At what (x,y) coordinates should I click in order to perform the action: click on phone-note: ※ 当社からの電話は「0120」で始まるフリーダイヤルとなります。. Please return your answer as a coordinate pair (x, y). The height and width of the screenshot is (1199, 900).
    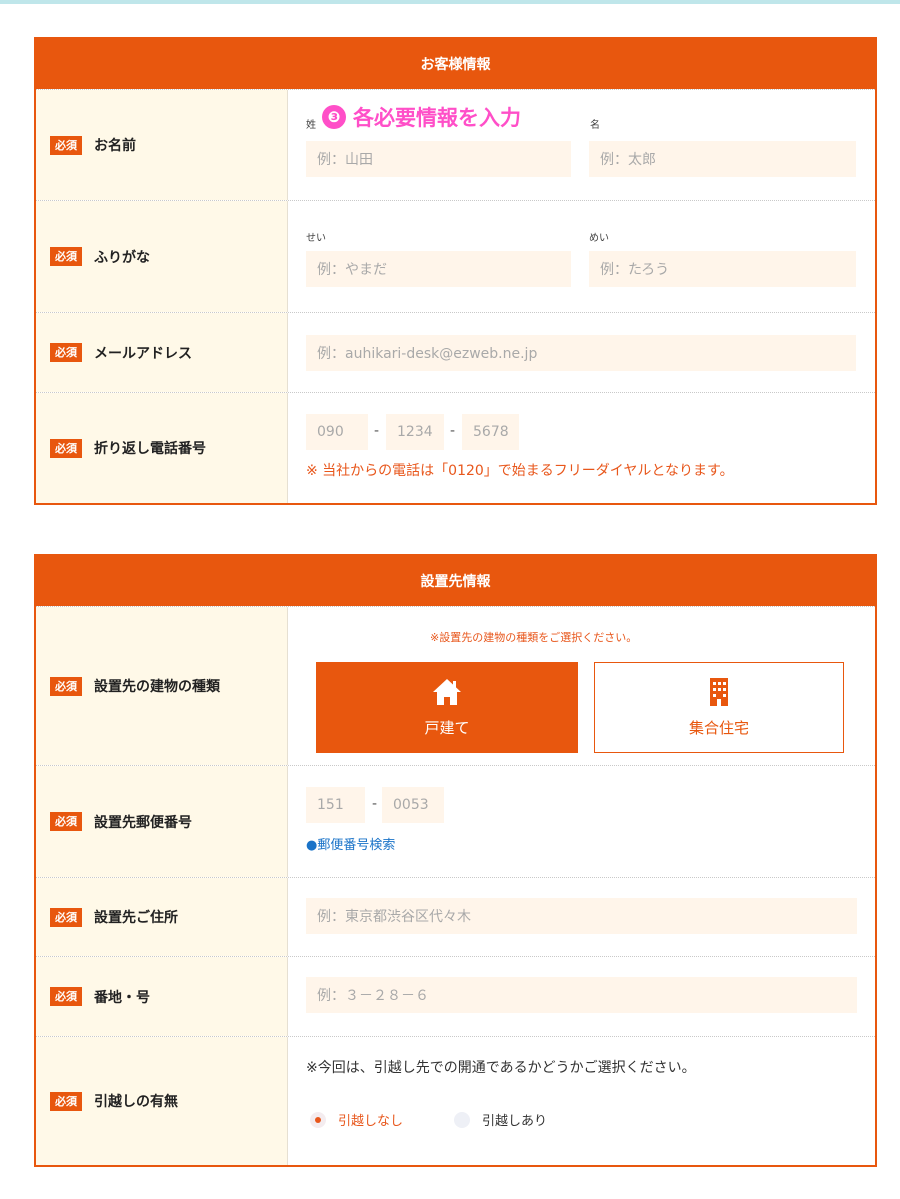
    Looking at the image, I should click on (520, 471).